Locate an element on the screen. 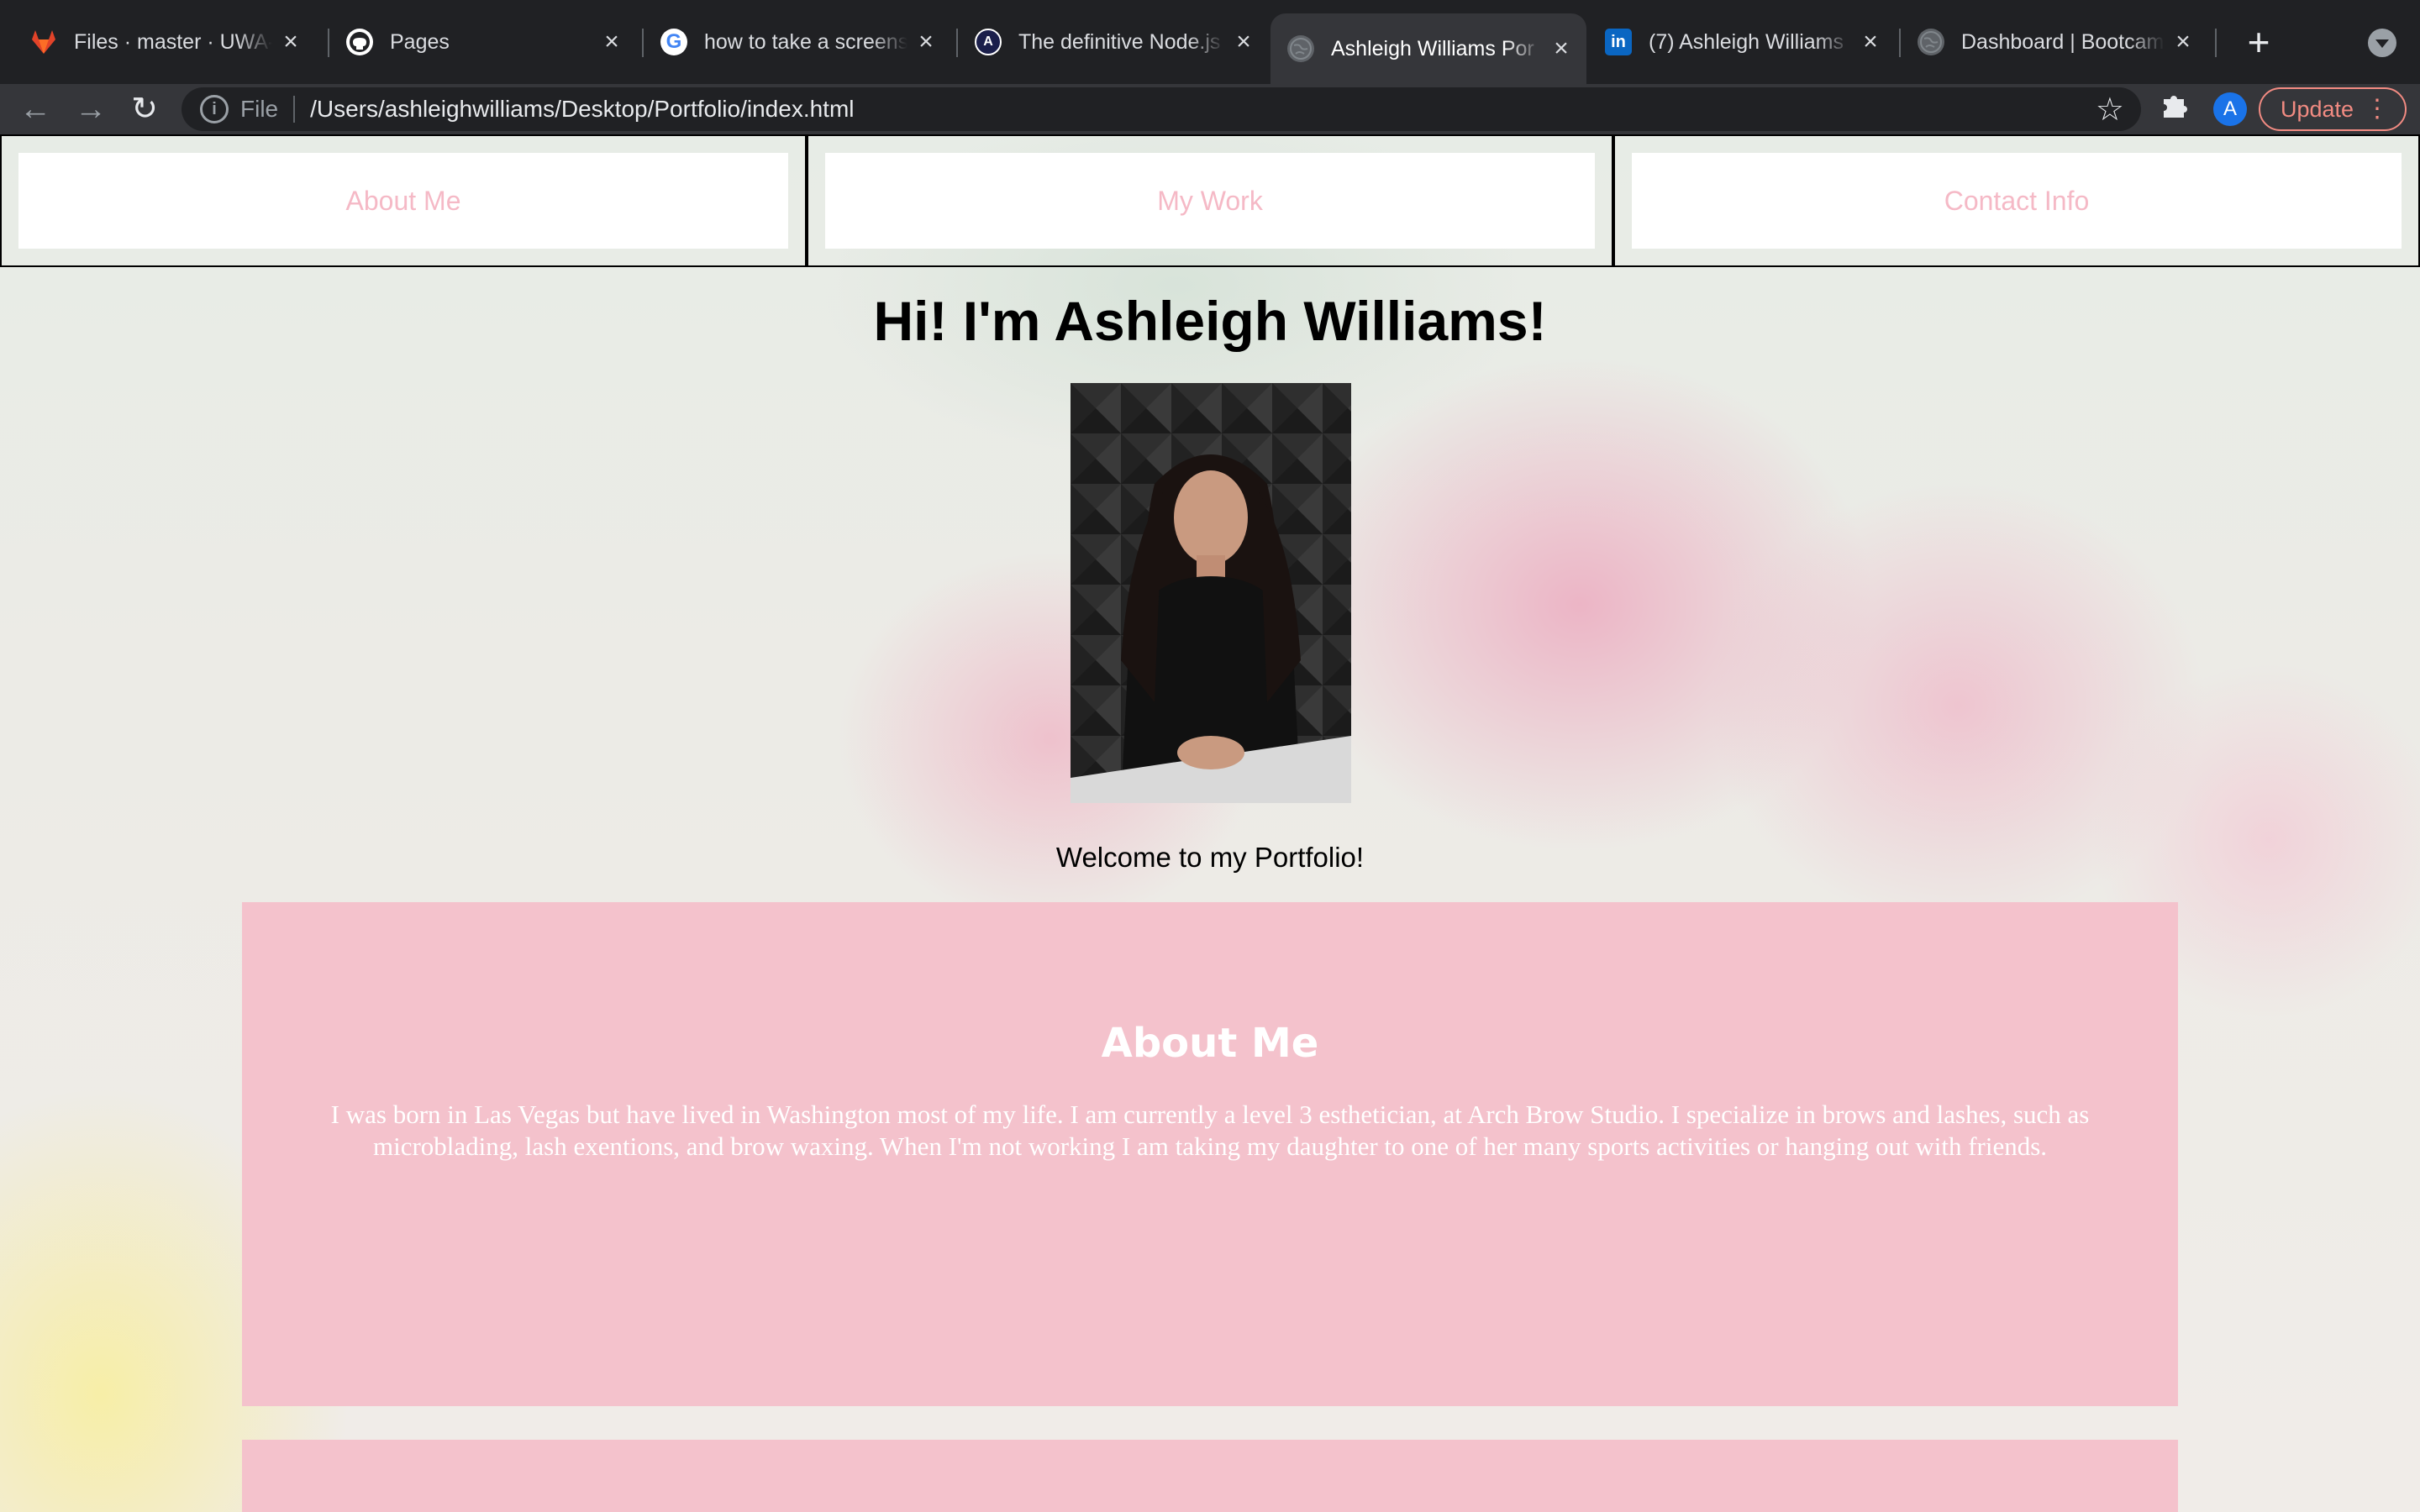 The width and height of the screenshot is (2420, 1512). tab-bootcamp-dashboard: Dashboard | Bootcam × is located at coordinates (2054, 42).